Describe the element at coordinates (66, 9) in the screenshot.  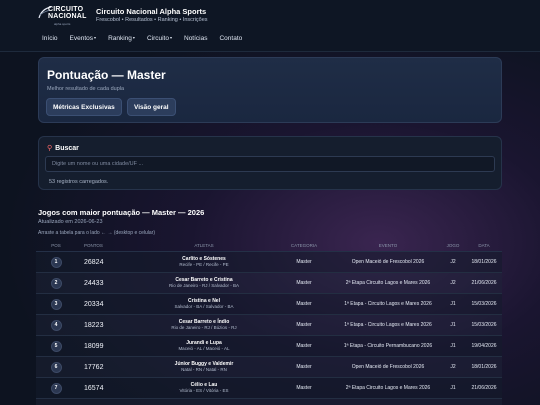
I see `logo-line1: CIRCUITO` at that location.